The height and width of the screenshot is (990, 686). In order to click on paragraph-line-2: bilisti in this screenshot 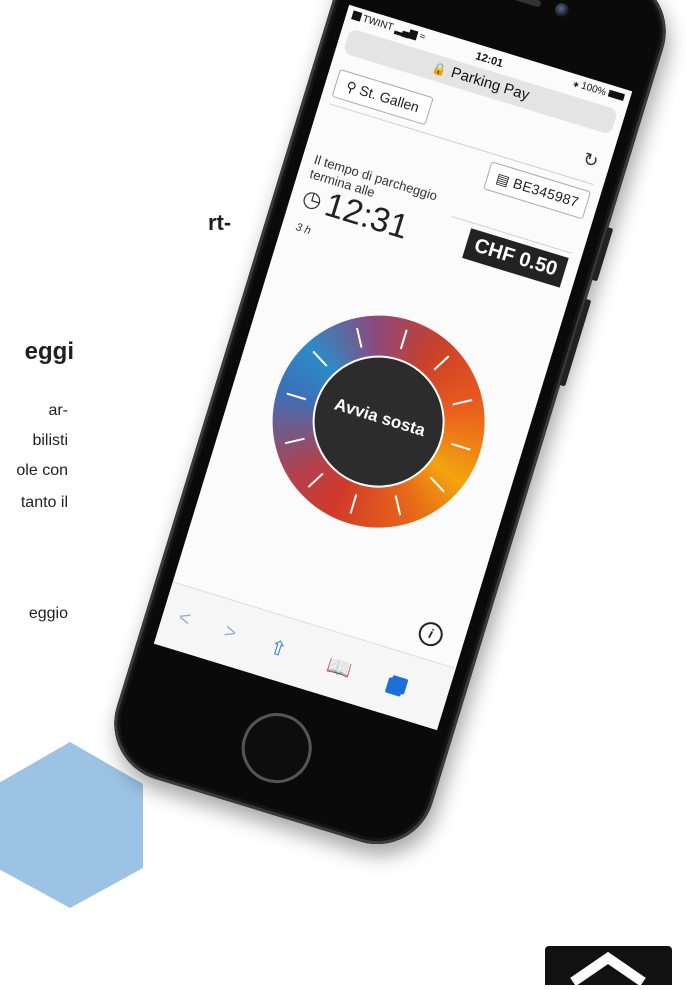, I will do `click(50, 440)`.